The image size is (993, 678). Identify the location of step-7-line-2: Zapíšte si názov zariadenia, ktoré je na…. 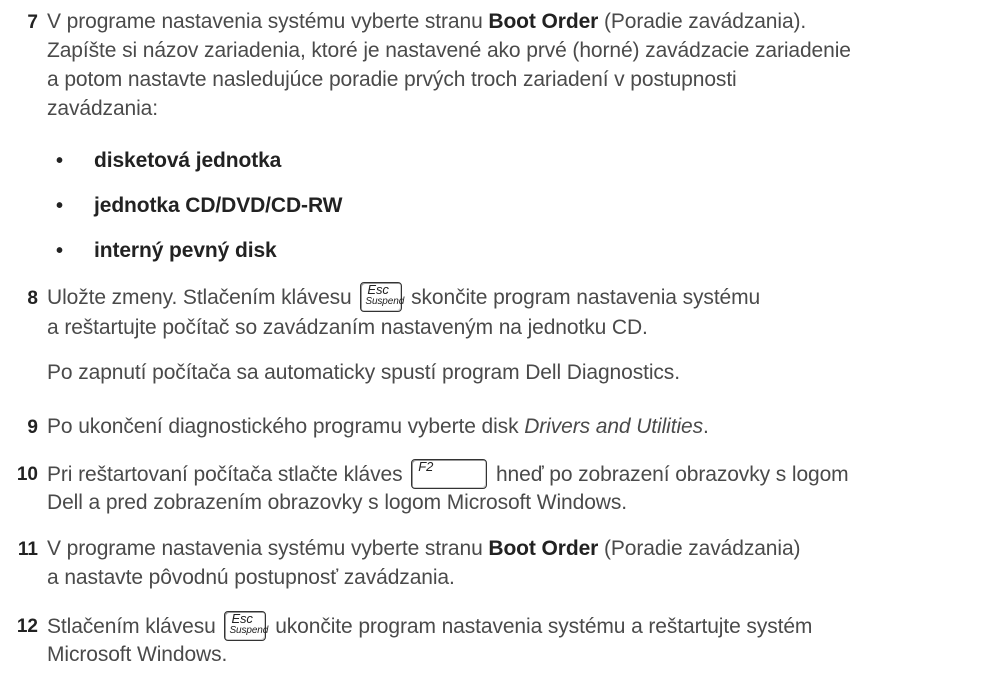
(449, 50).